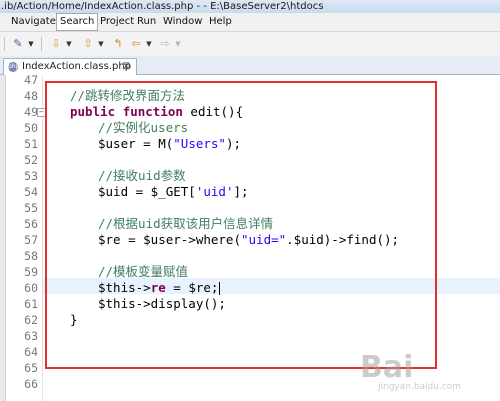  I want to click on line-number: 47, so click(31, 80).